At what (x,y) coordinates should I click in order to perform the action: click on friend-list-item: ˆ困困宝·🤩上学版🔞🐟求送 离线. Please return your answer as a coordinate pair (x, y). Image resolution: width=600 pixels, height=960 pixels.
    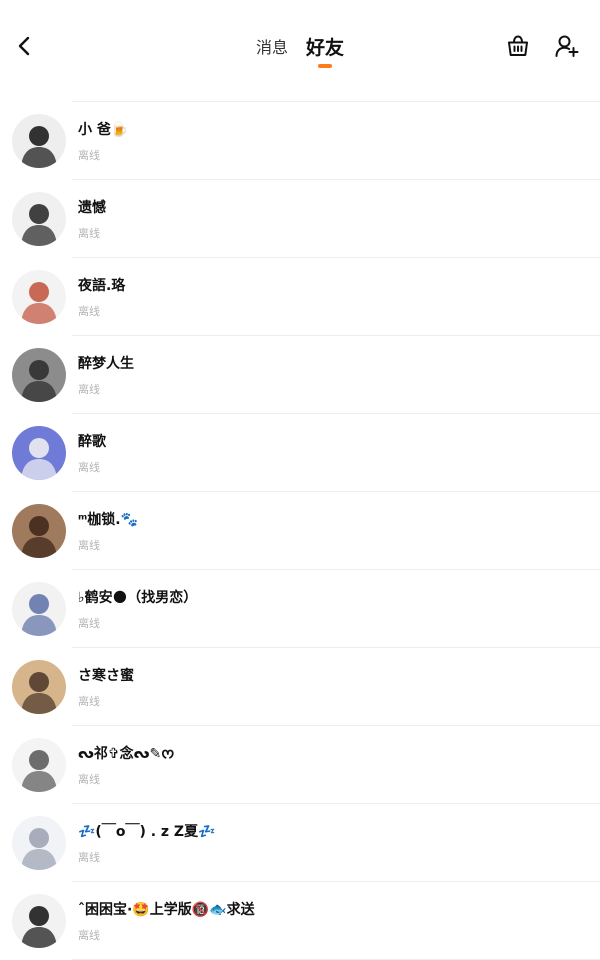
    Looking at the image, I should click on (300, 921).